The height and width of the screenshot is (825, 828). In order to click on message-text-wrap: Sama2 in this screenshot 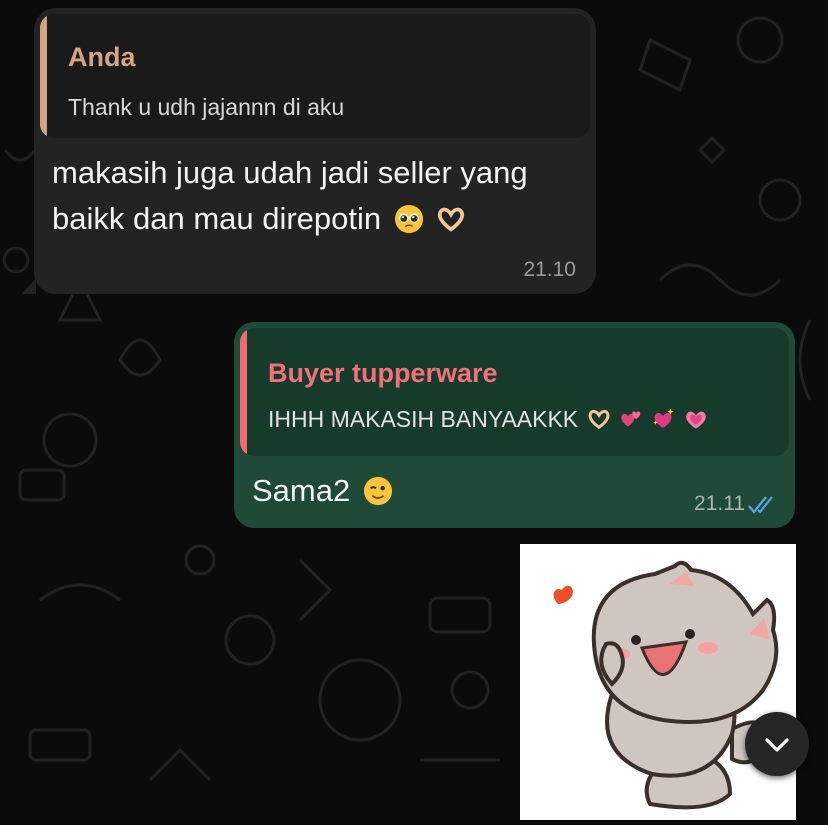, I will do `click(322, 491)`.